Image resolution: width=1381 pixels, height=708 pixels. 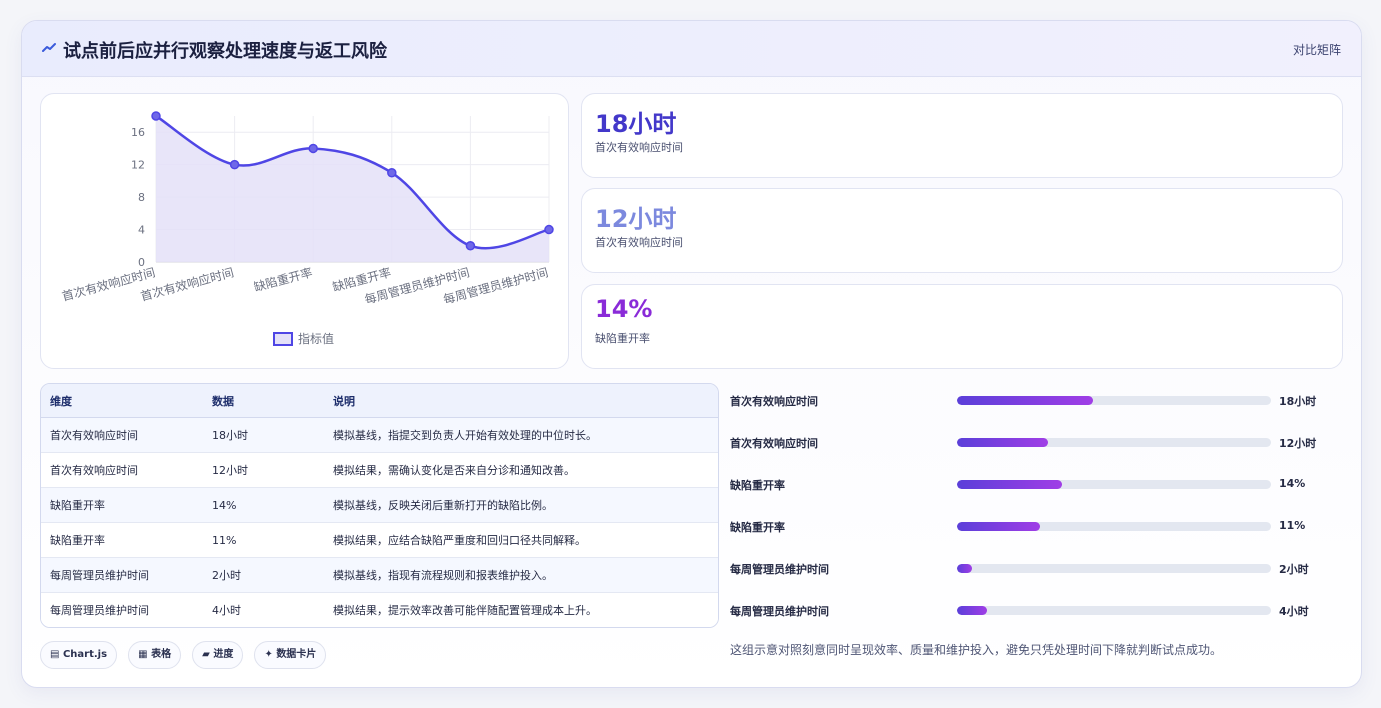 I want to click on table-row: 每周管理员维护时间 4小时 模拟结果，提示效率改善可能伴随配置管理成本上升。, so click(x=379, y=609).